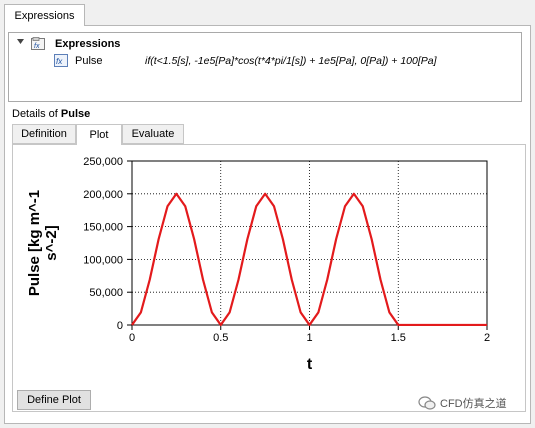  What do you see at coordinates (99, 134) in the screenshot?
I see `tab-plot: Plot` at bounding box center [99, 134].